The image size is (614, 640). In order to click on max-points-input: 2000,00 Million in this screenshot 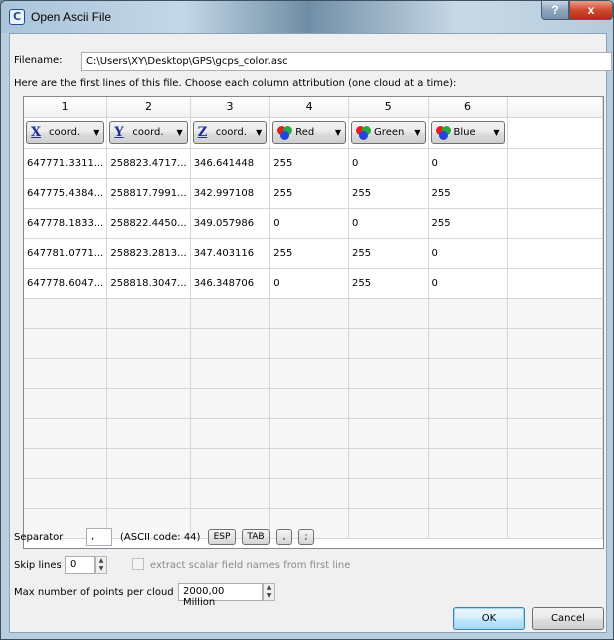, I will do `click(220, 595)`.